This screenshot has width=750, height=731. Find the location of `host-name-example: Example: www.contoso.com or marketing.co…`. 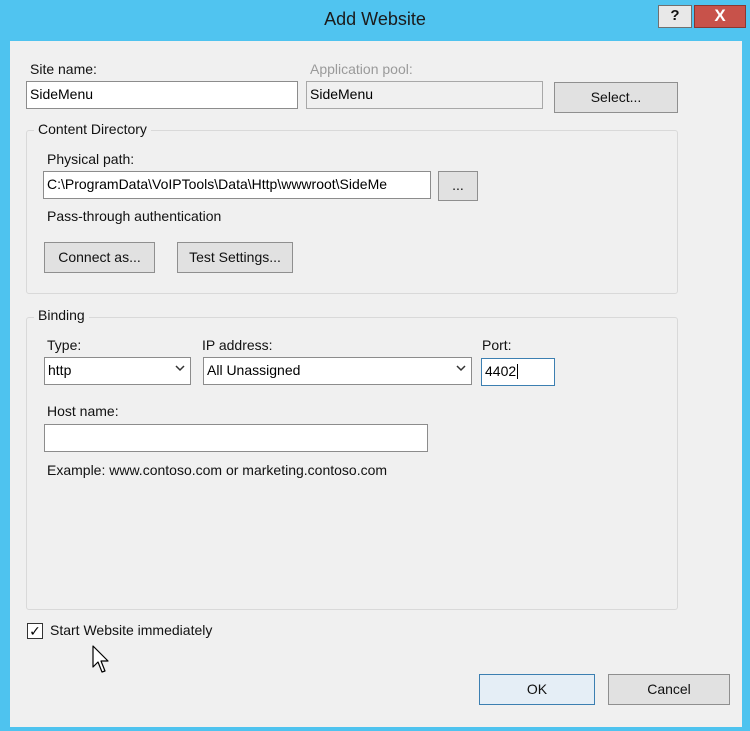

host-name-example: Example: www.contoso.com or marketing.co… is located at coordinates (217, 470).